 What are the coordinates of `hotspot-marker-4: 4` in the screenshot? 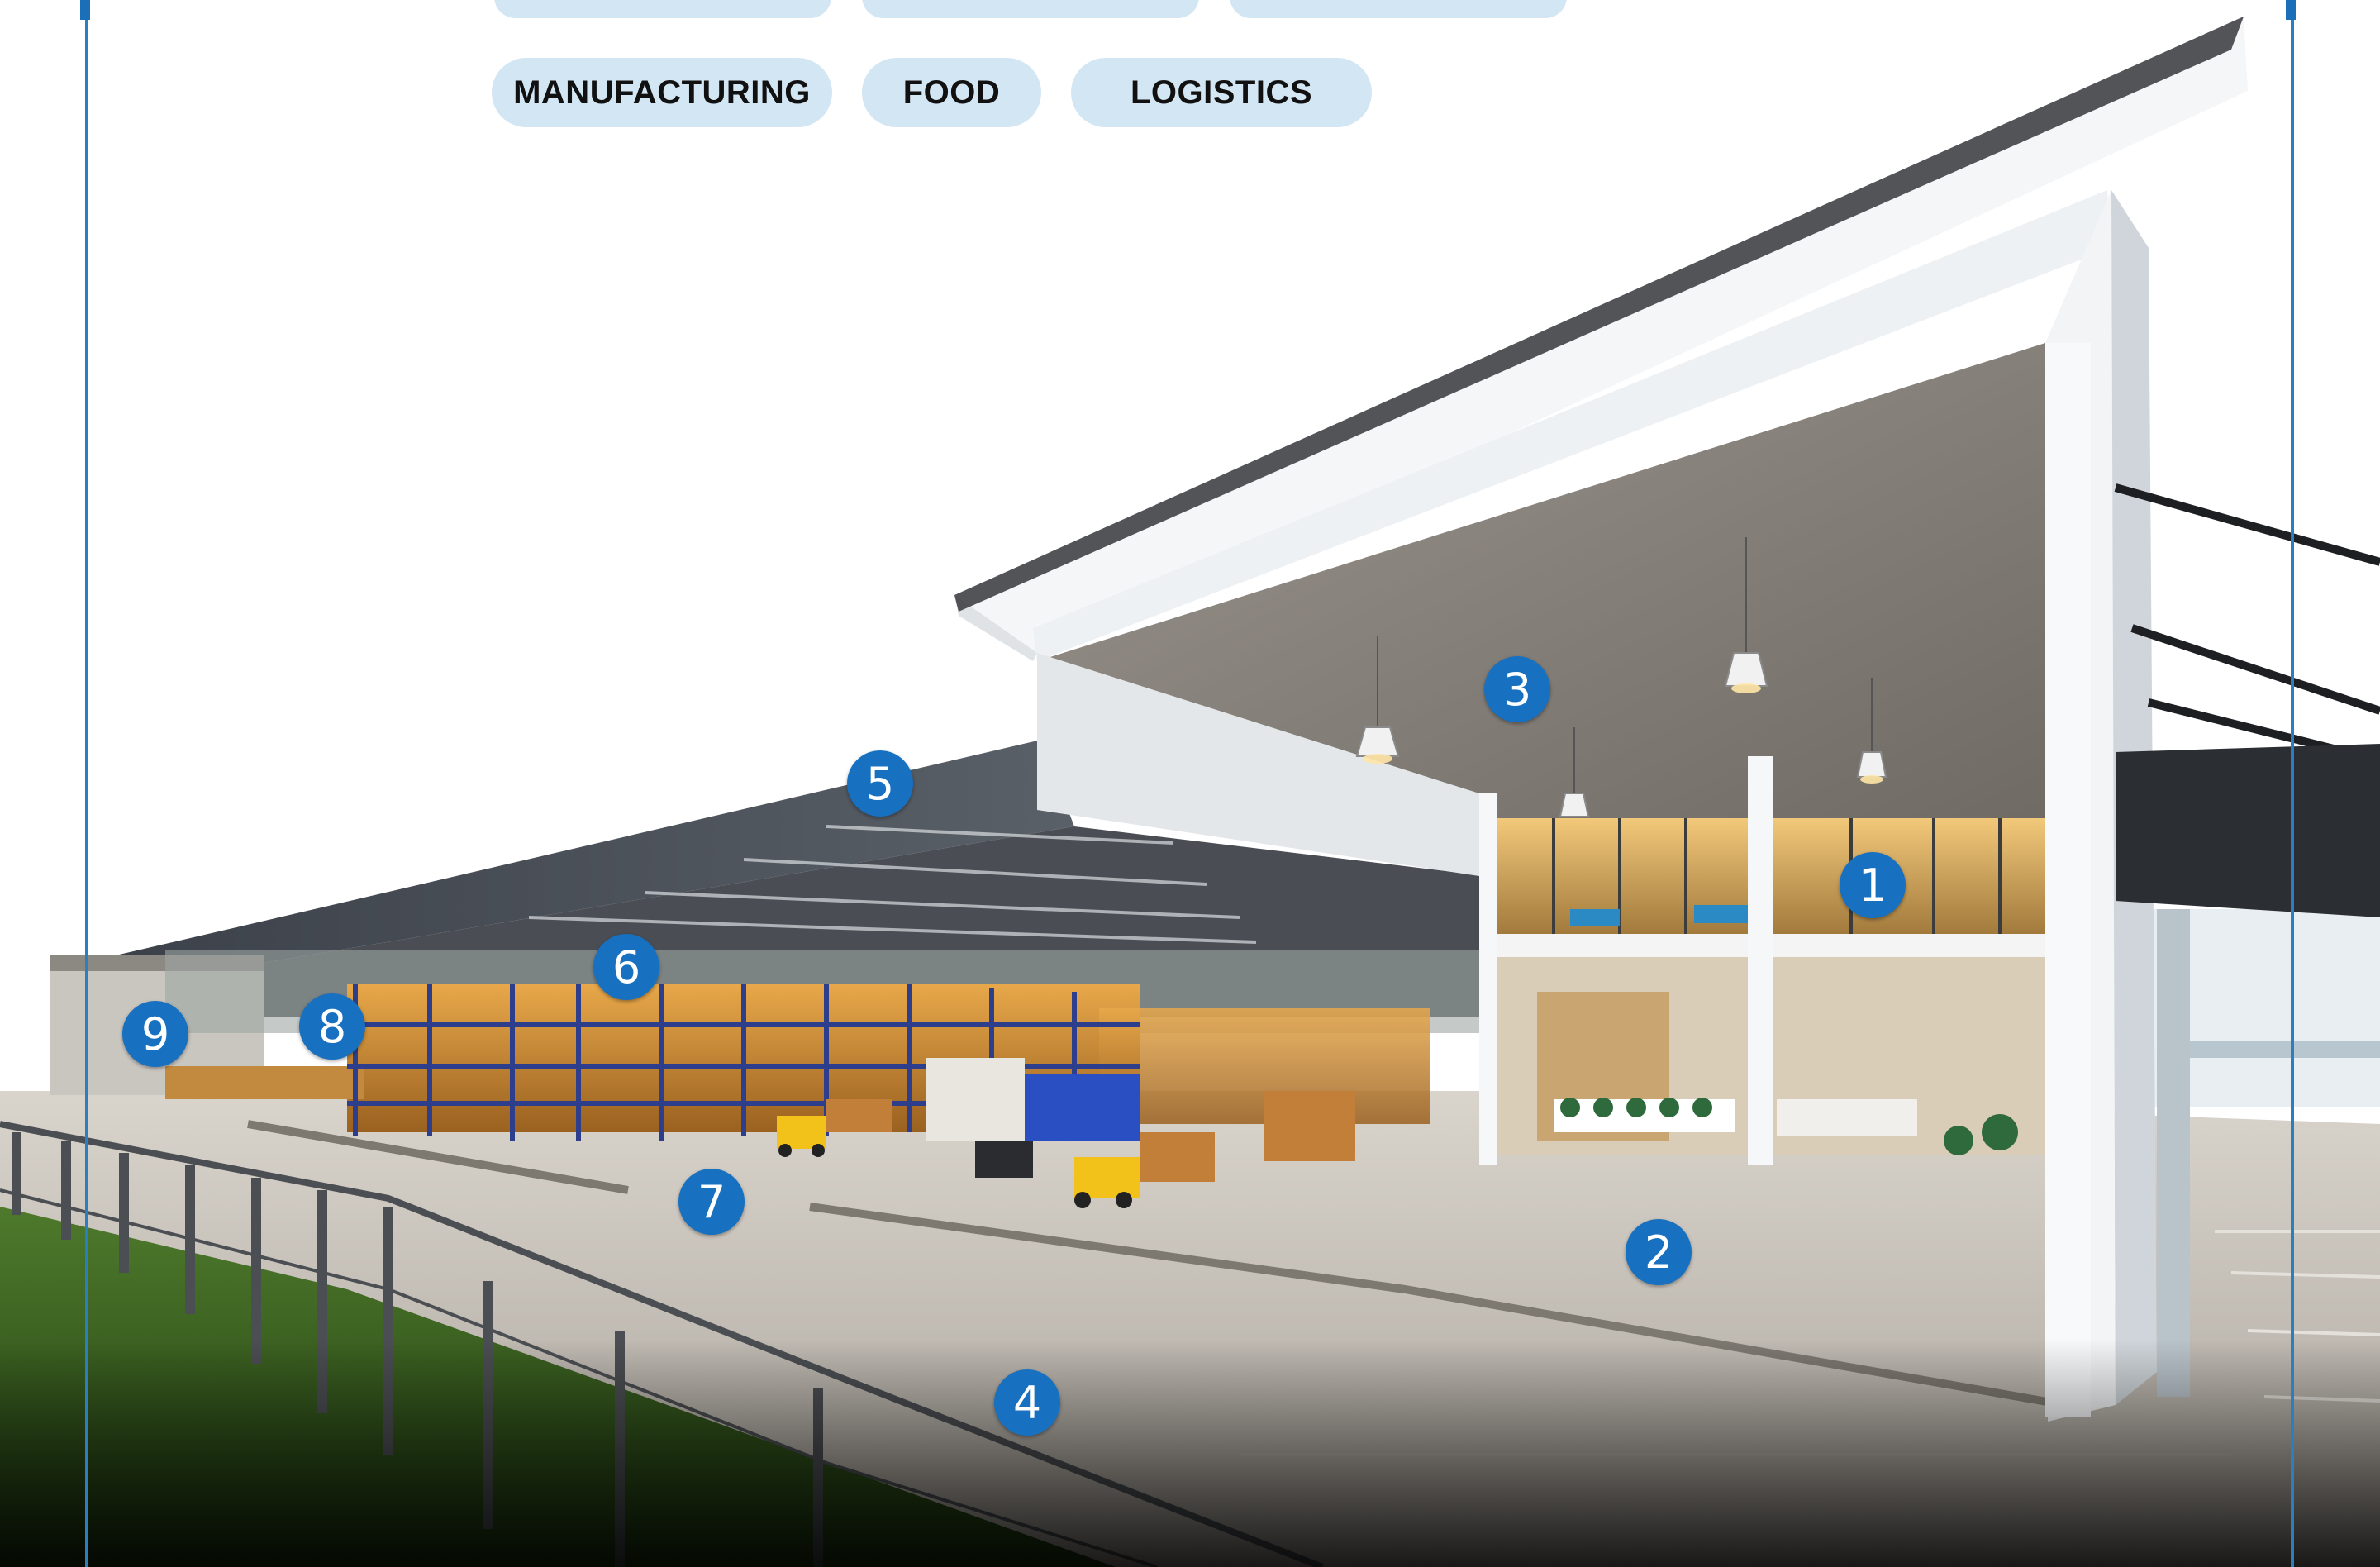 It's located at (1027, 1402).